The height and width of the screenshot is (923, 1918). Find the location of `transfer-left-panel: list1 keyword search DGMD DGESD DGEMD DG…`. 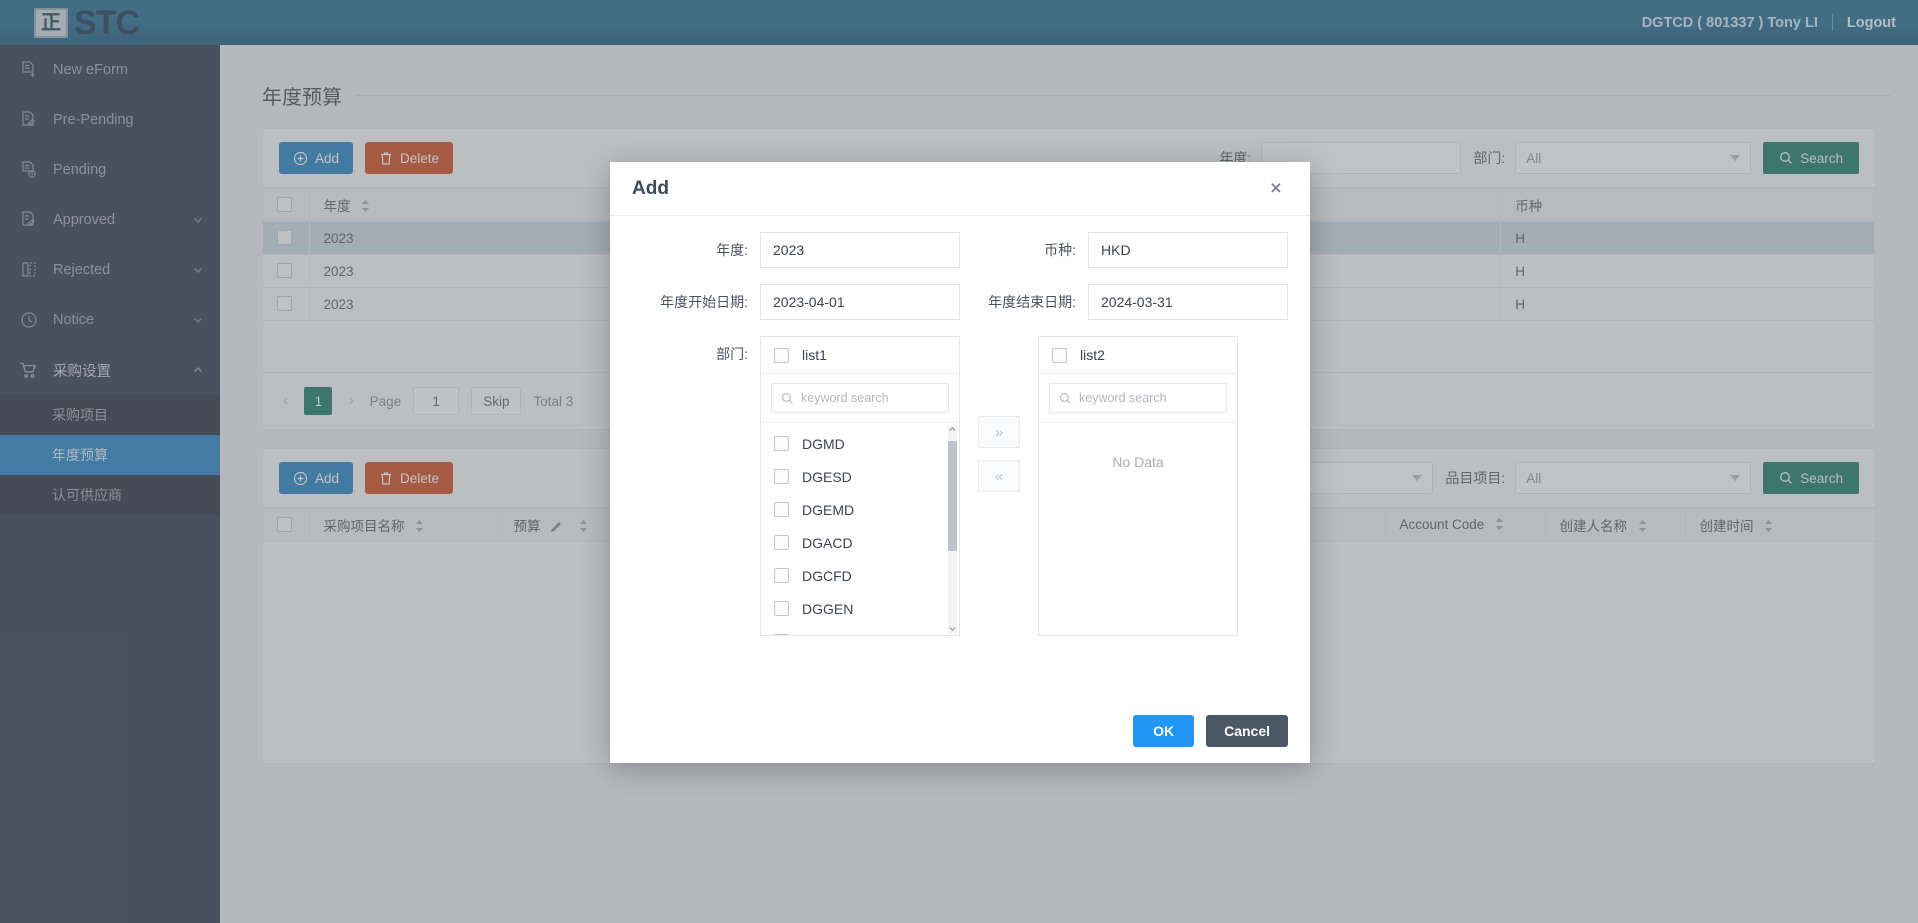

transfer-left-panel: list1 keyword search DGMD DGESD DGEMD DG… is located at coordinates (860, 486).